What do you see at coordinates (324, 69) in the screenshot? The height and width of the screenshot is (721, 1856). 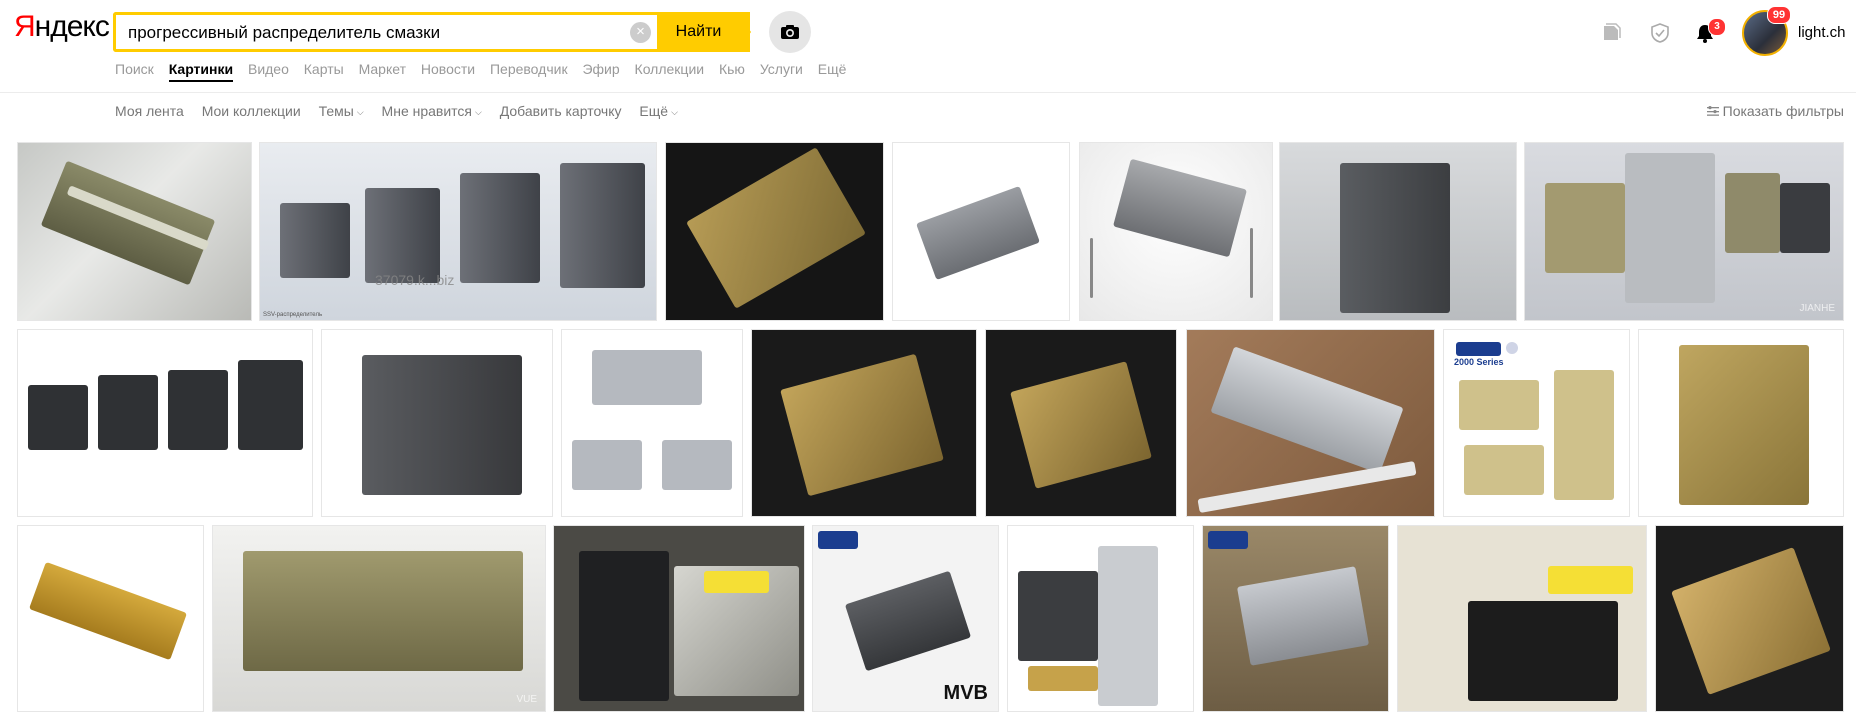 I see `tab-maps: Карты` at bounding box center [324, 69].